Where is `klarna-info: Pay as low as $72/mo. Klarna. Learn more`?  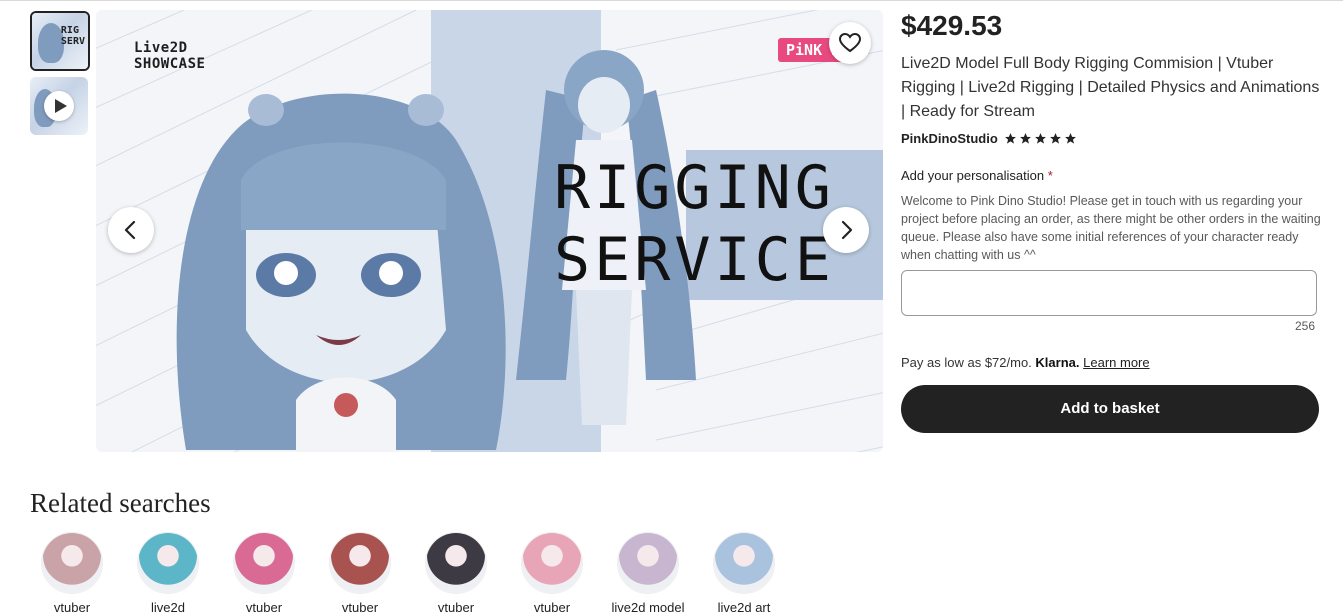 klarna-info: Pay as low as $72/mo. Klarna. Learn more is located at coordinates (1025, 362).